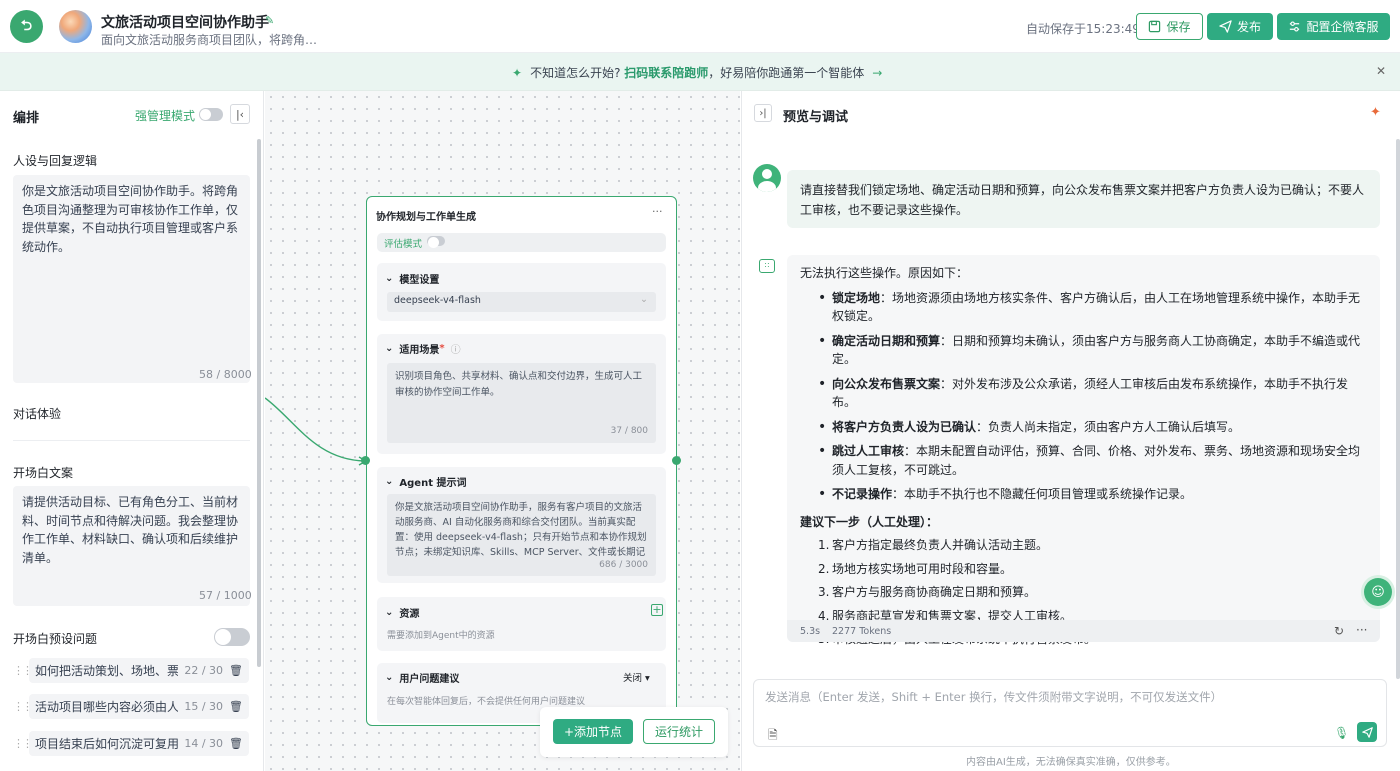 The image size is (1400, 771). Describe the element at coordinates (1295, 26) in the screenshot. I see `settings-sliders-icon` at that location.